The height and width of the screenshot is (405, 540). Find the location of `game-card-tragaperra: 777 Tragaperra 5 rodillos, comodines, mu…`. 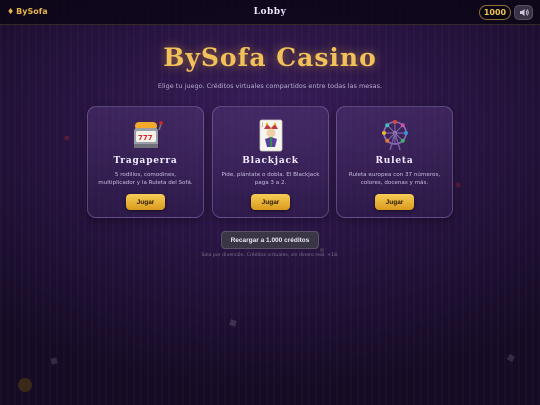

game-card-tragaperra: 777 Tragaperra 5 rodillos, comodines, mu… is located at coordinates (145, 162).